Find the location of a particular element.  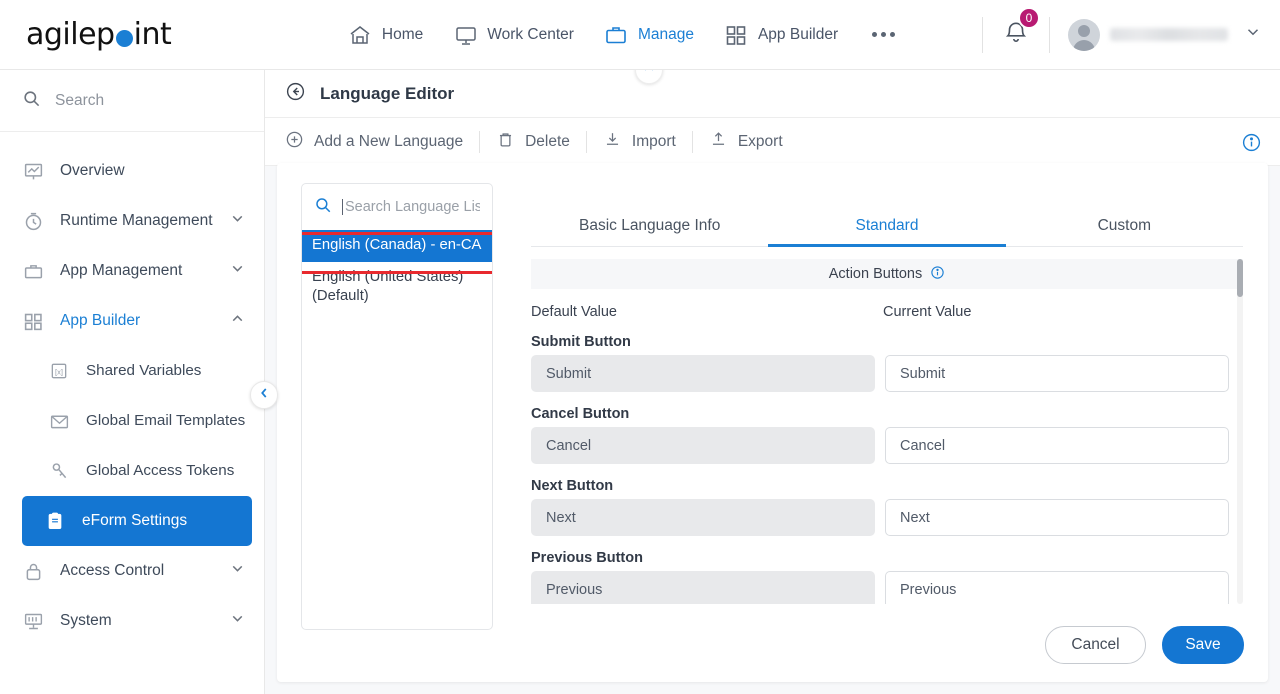

row-label: Next Button is located at coordinates (572, 486).